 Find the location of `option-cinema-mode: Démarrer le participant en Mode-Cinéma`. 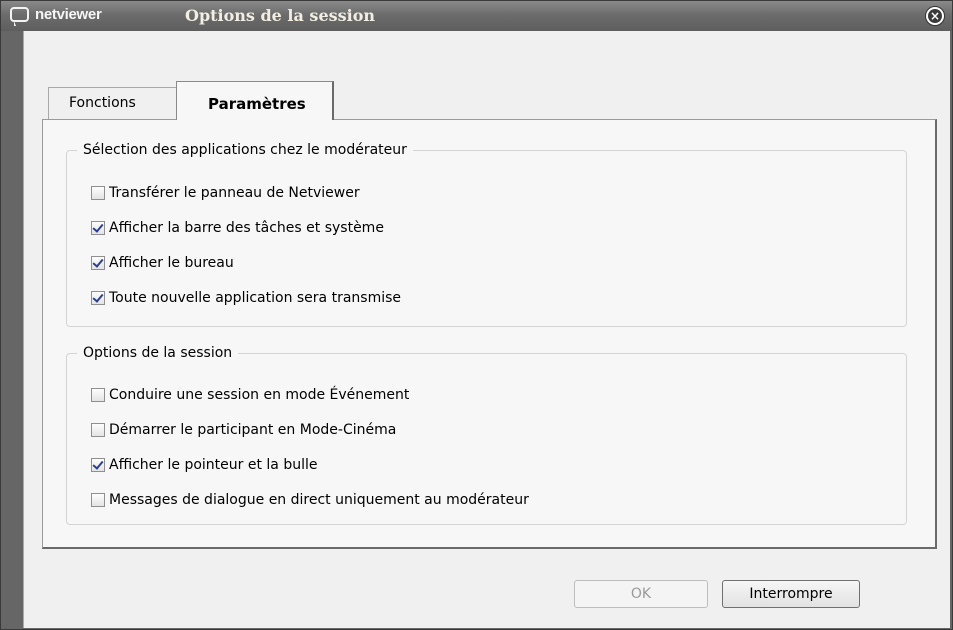

option-cinema-mode: Démarrer le participant en Mode-Cinéma is located at coordinates (243, 430).